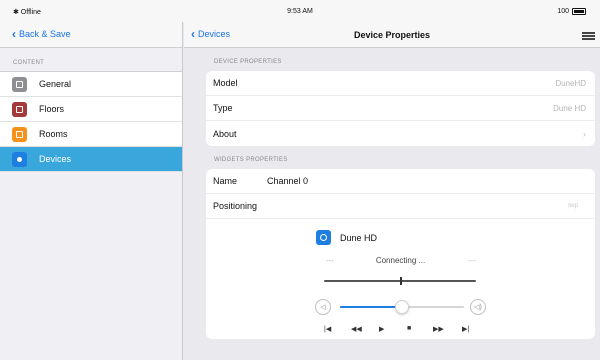 This screenshot has width=600, height=360. What do you see at coordinates (223, 108) in the screenshot?
I see `type-label: Type` at bounding box center [223, 108].